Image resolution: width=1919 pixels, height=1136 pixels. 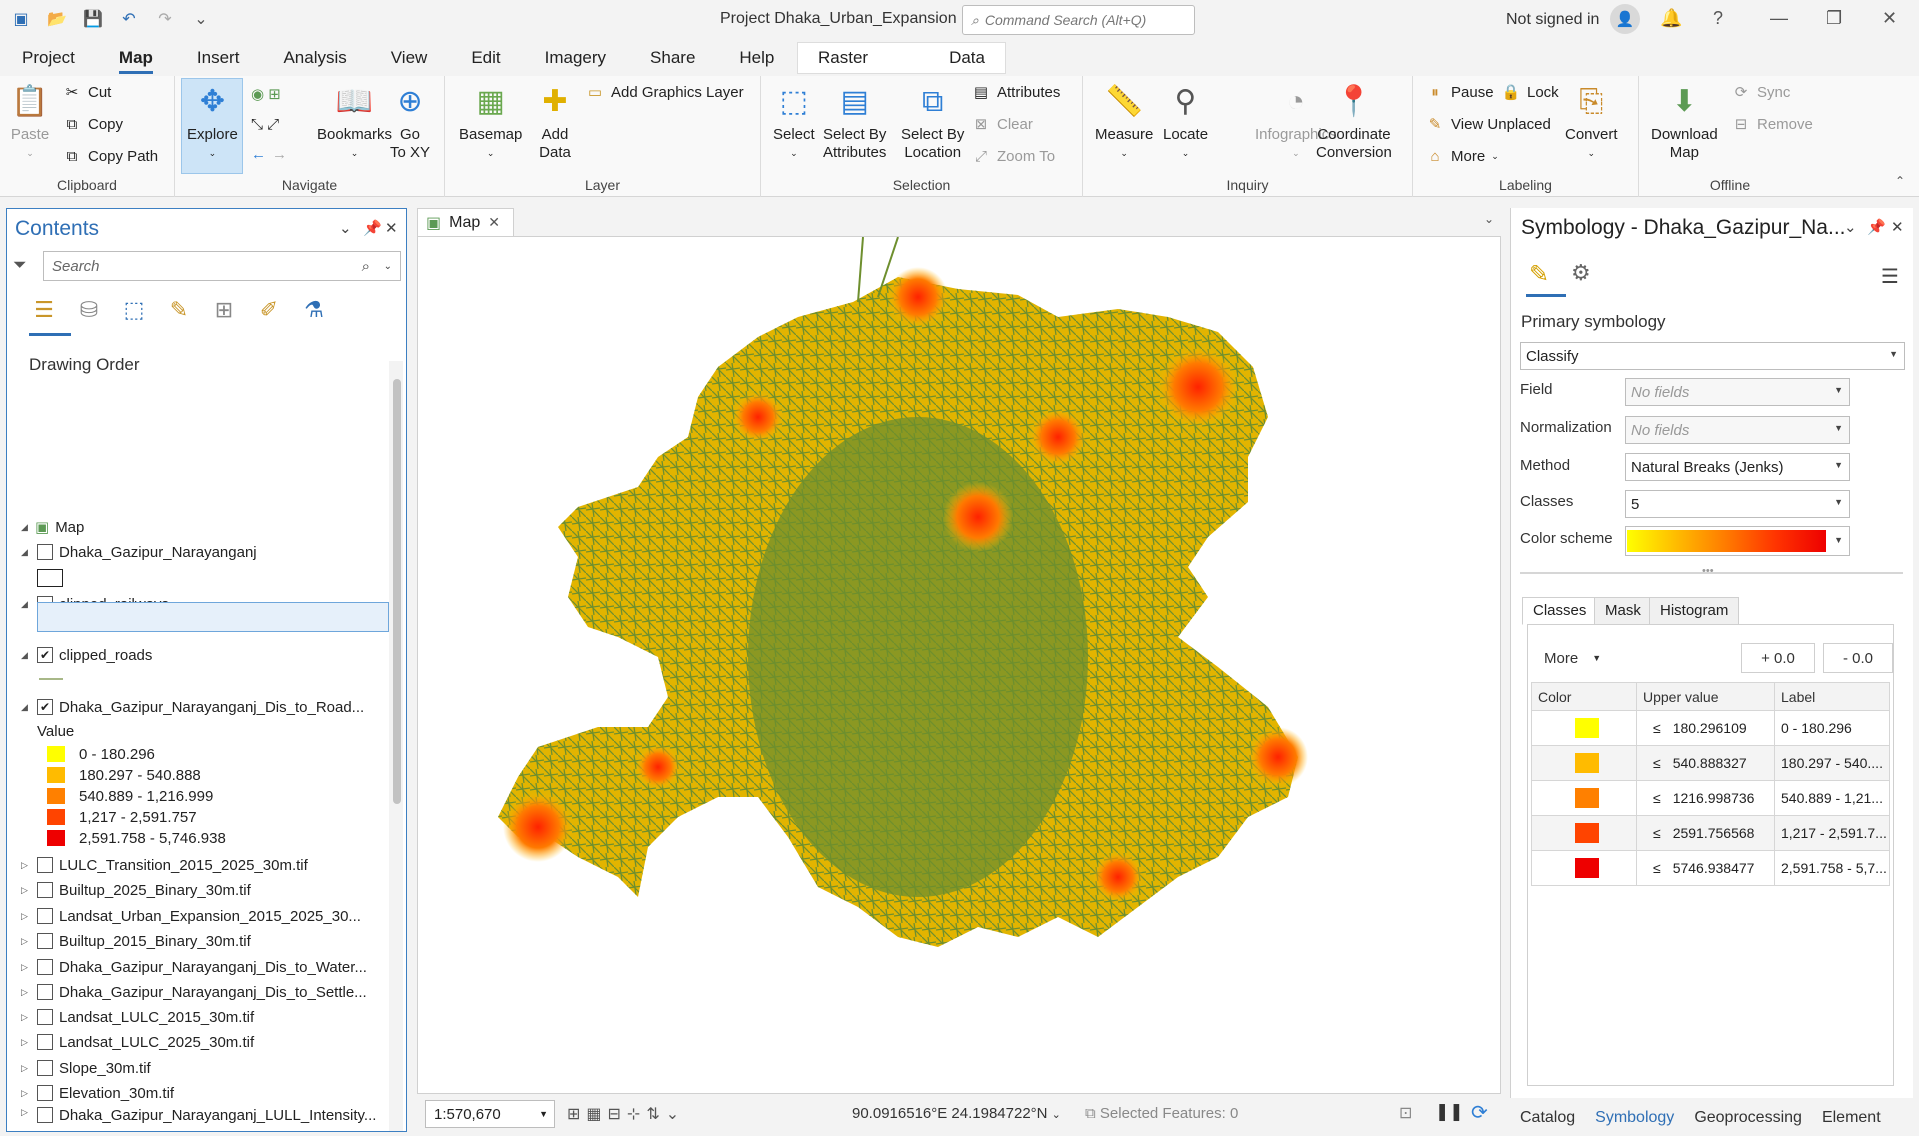 What do you see at coordinates (366, 266) in the screenshot?
I see `search-icon: ⌕` at bounding box center [366, 266].